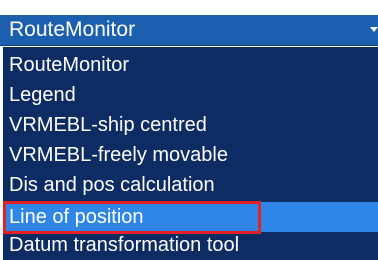 The height and width of the screenshot is (260, 378). Describe the element at coordinates (42, 95) in the screenshot. I see `option-label: Legend` at that location.